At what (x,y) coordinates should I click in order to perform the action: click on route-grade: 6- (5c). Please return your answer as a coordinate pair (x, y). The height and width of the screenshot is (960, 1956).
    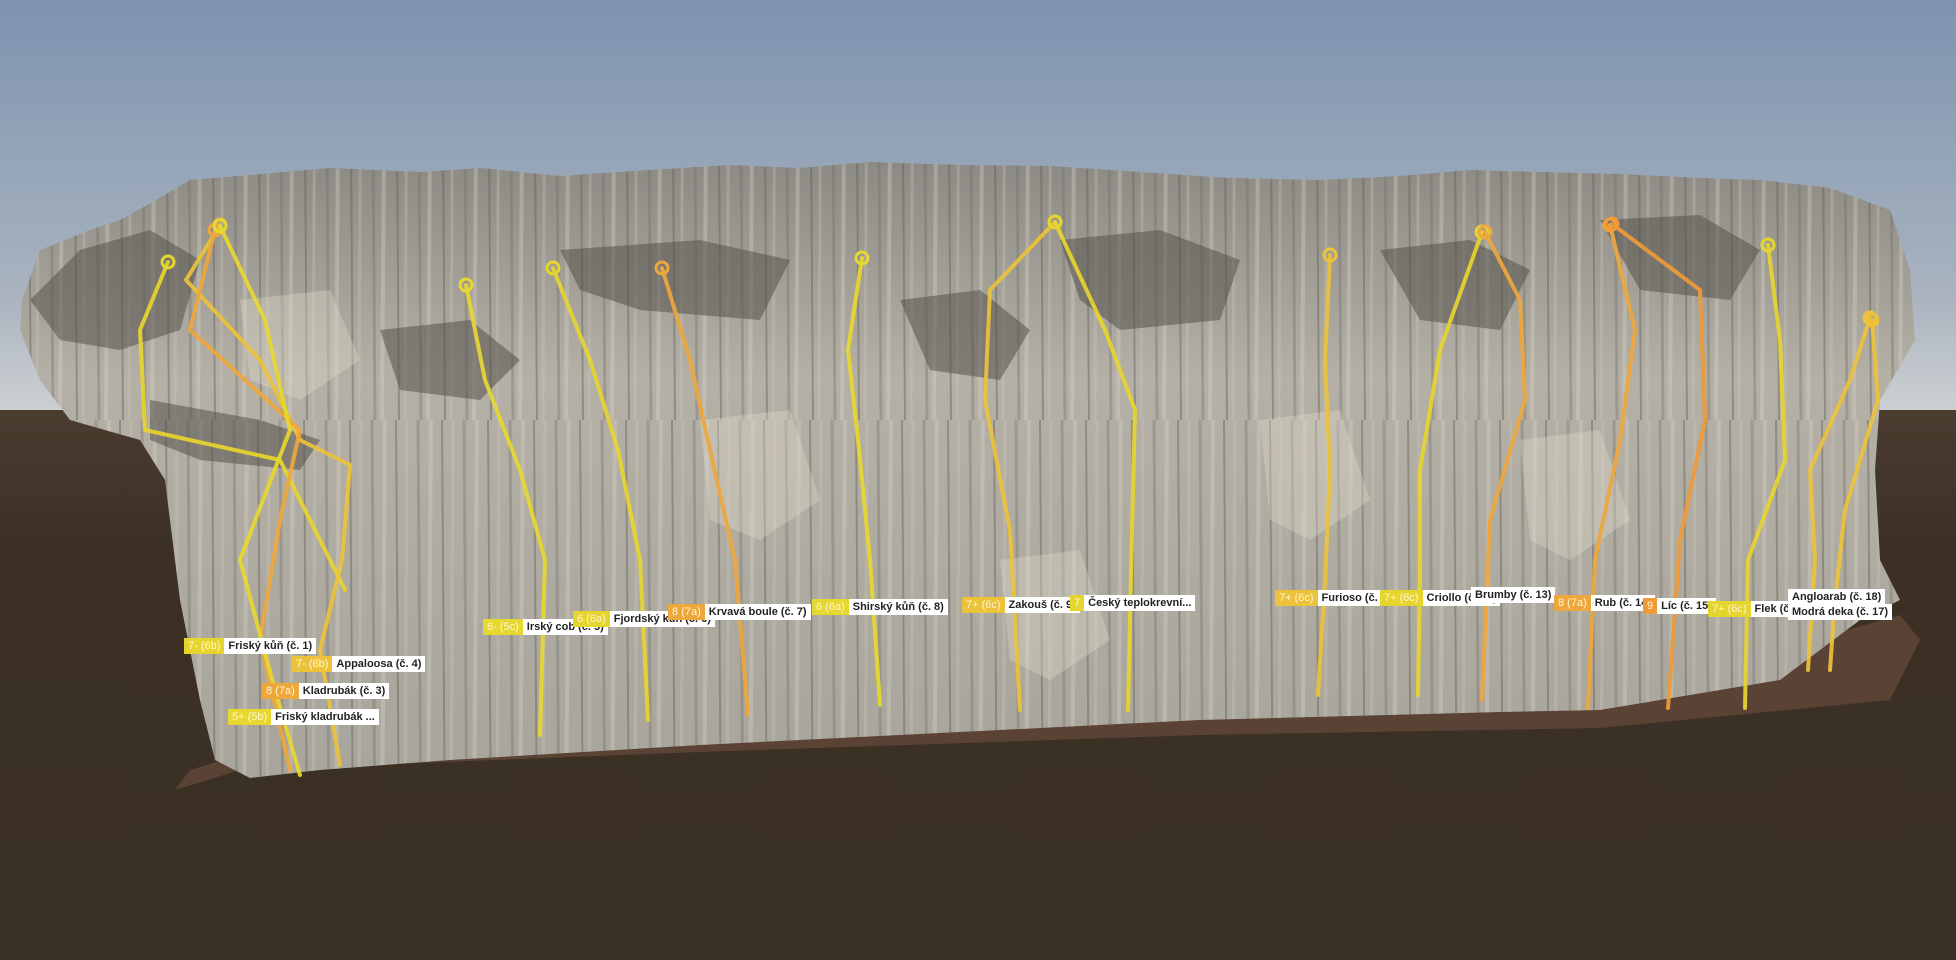
    Looking at the image, I should click on (503, 627).